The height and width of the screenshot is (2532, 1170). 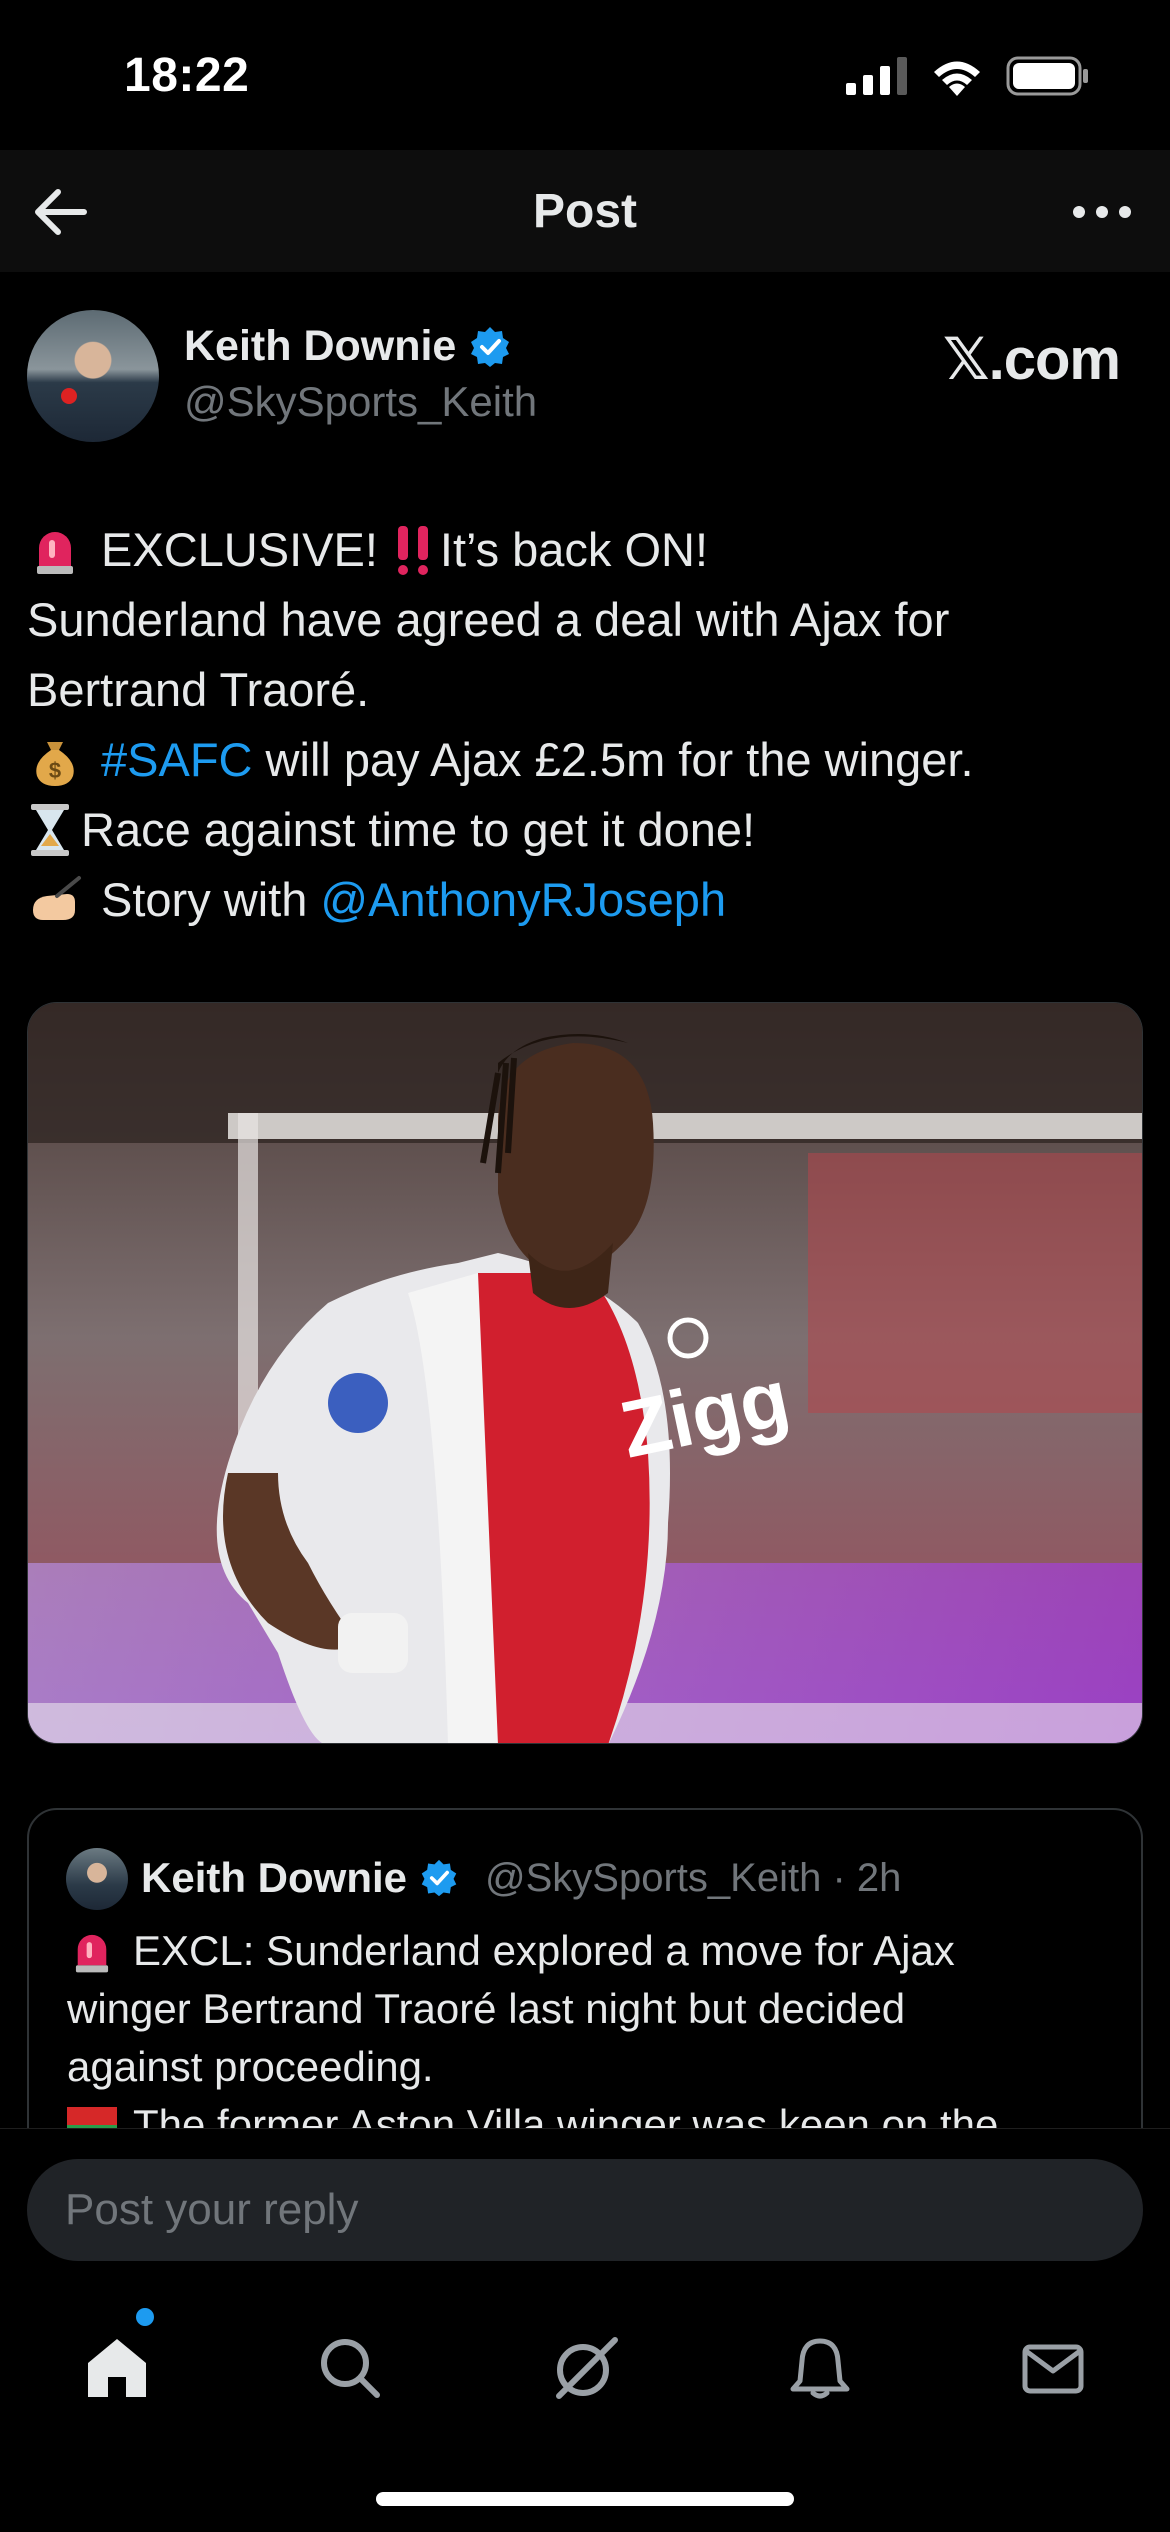 I want to click on home-indicator, so click(x=585, y=2499).